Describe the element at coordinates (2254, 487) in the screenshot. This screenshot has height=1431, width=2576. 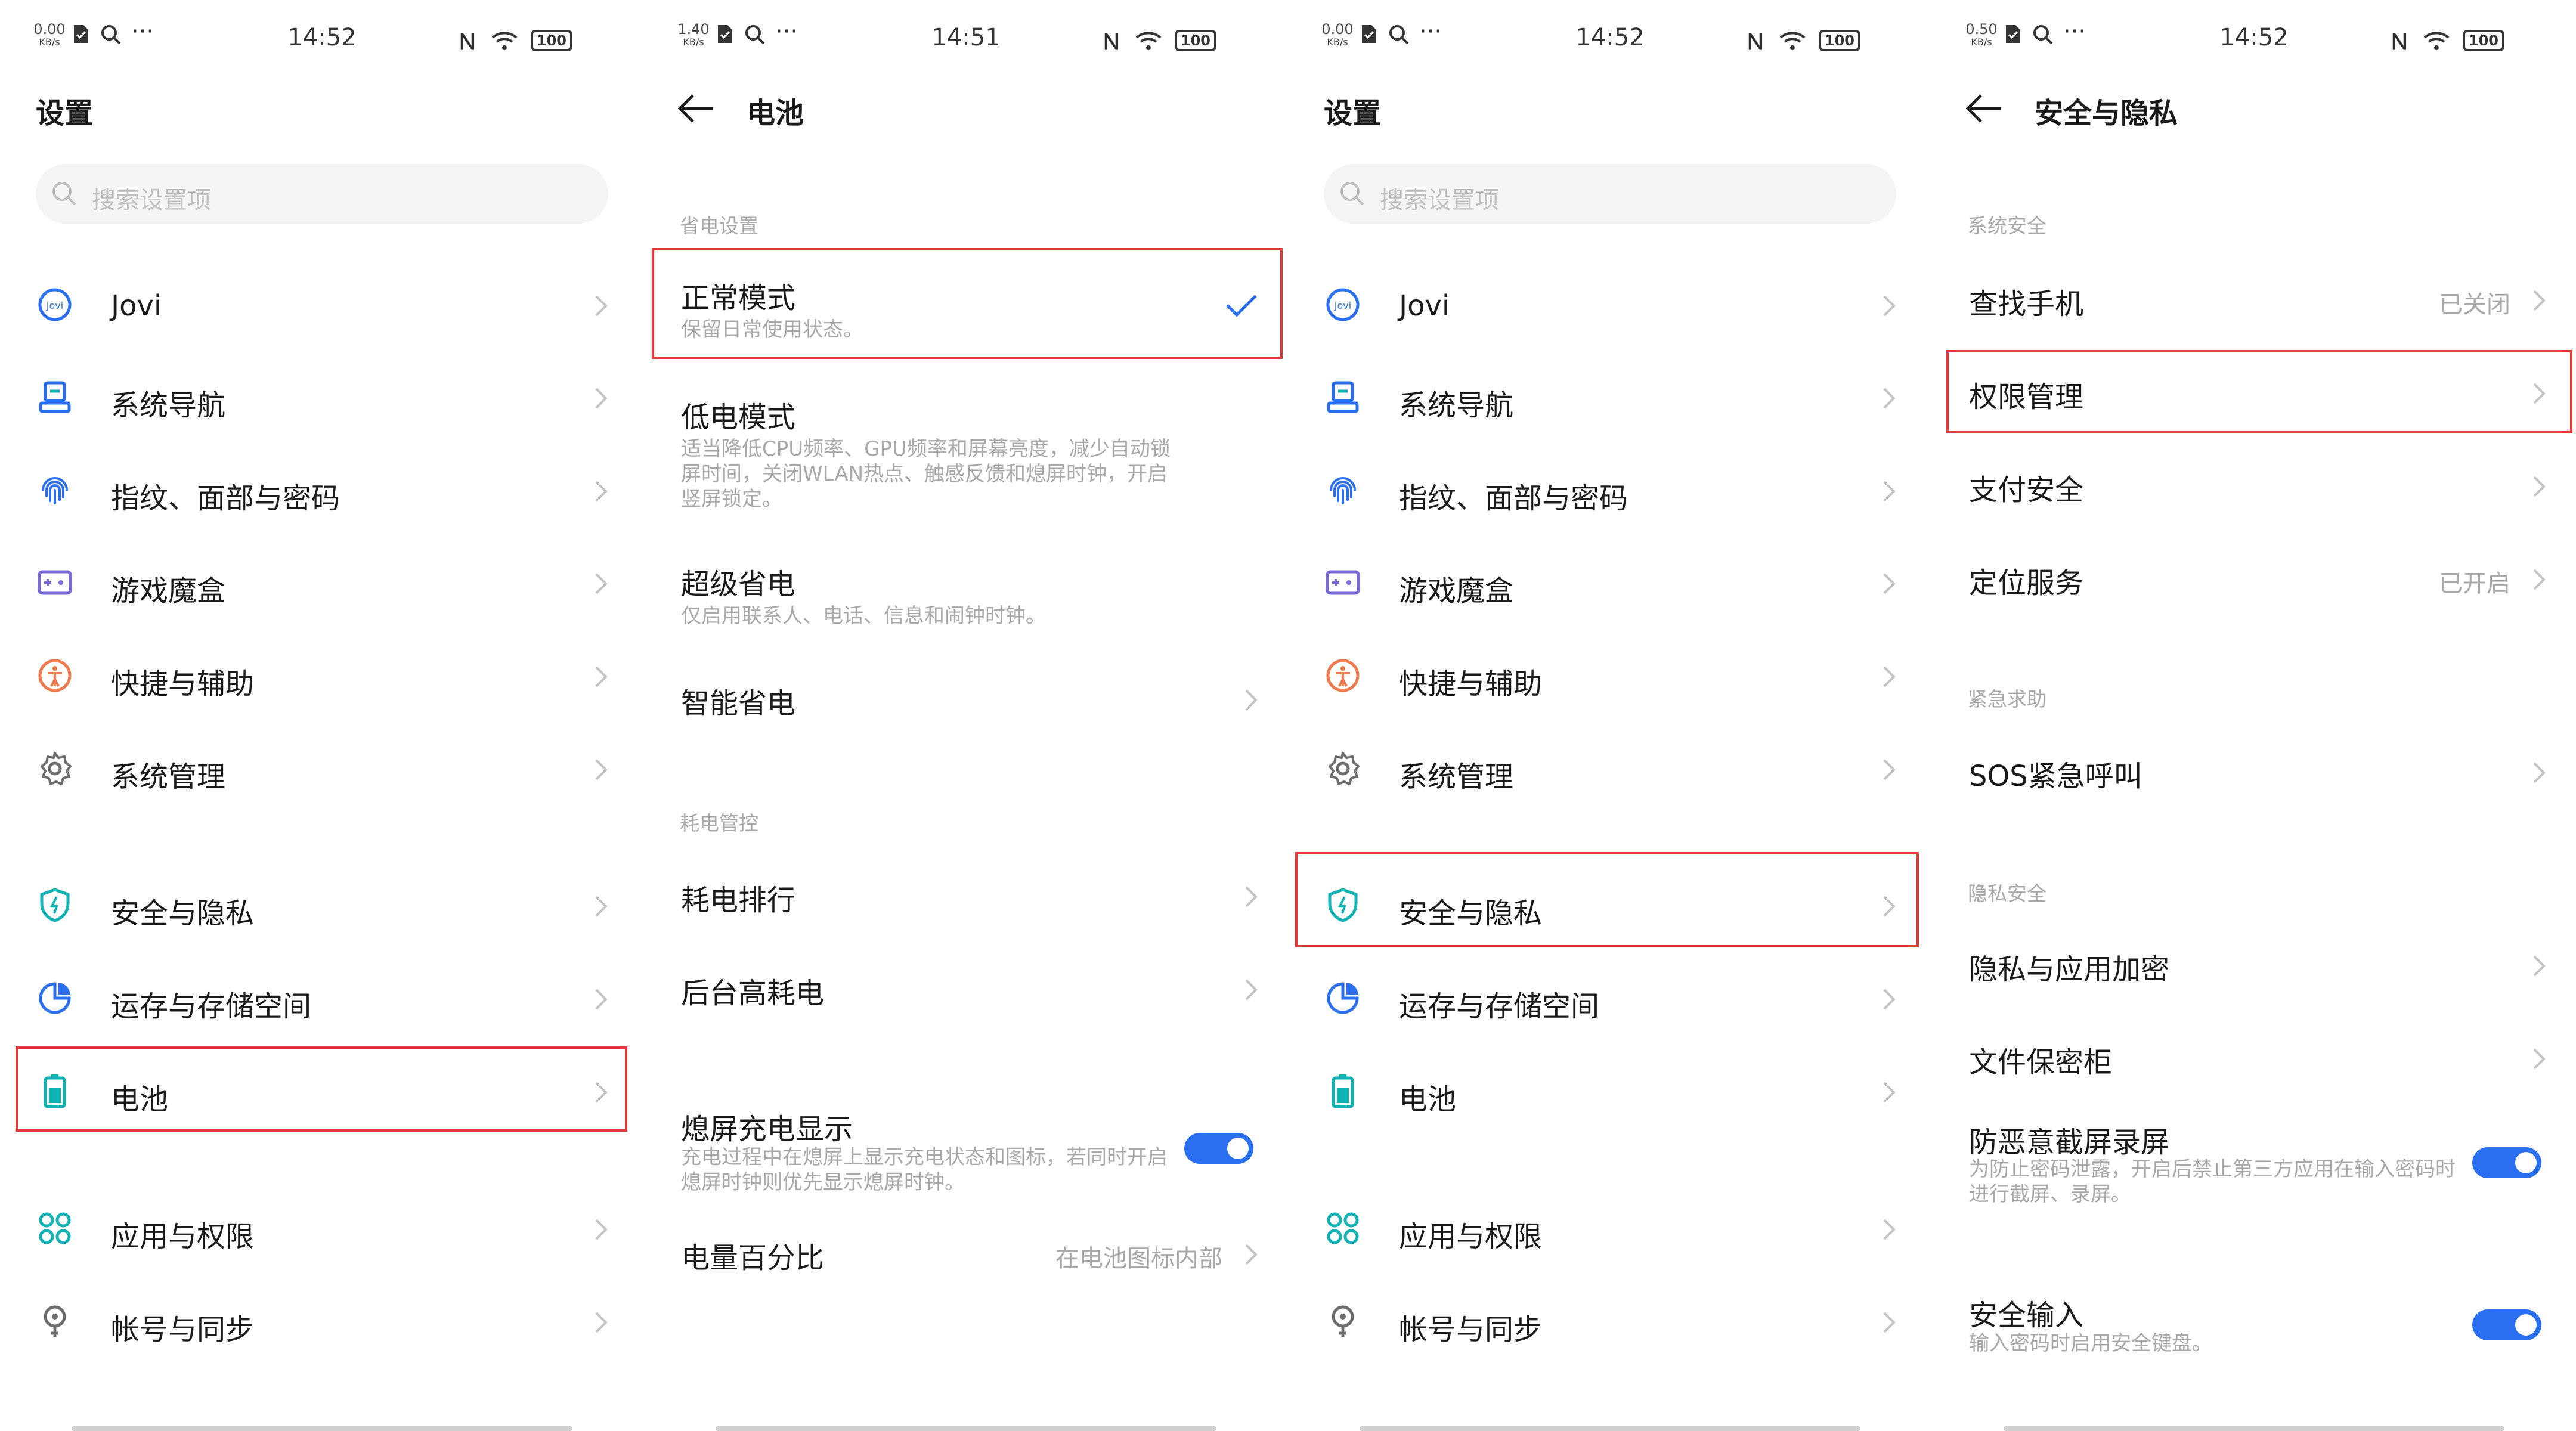
I see `payment-security-item: 支付安全` at that location.